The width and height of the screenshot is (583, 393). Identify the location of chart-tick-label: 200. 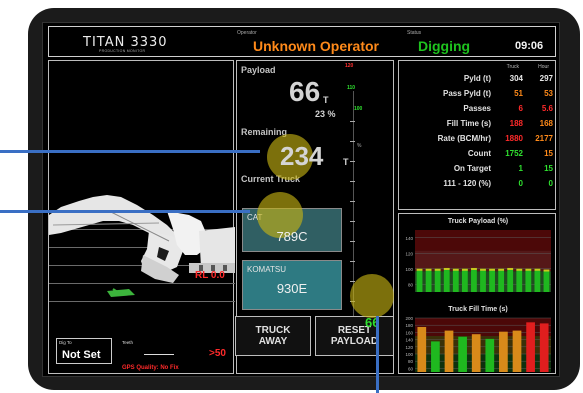
(409, 318).